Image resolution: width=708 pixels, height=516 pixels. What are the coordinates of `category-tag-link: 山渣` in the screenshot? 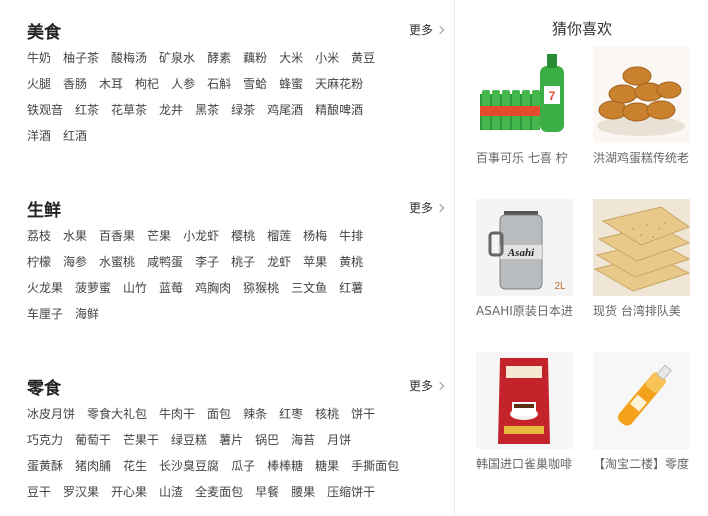 It's located at (171, 492).